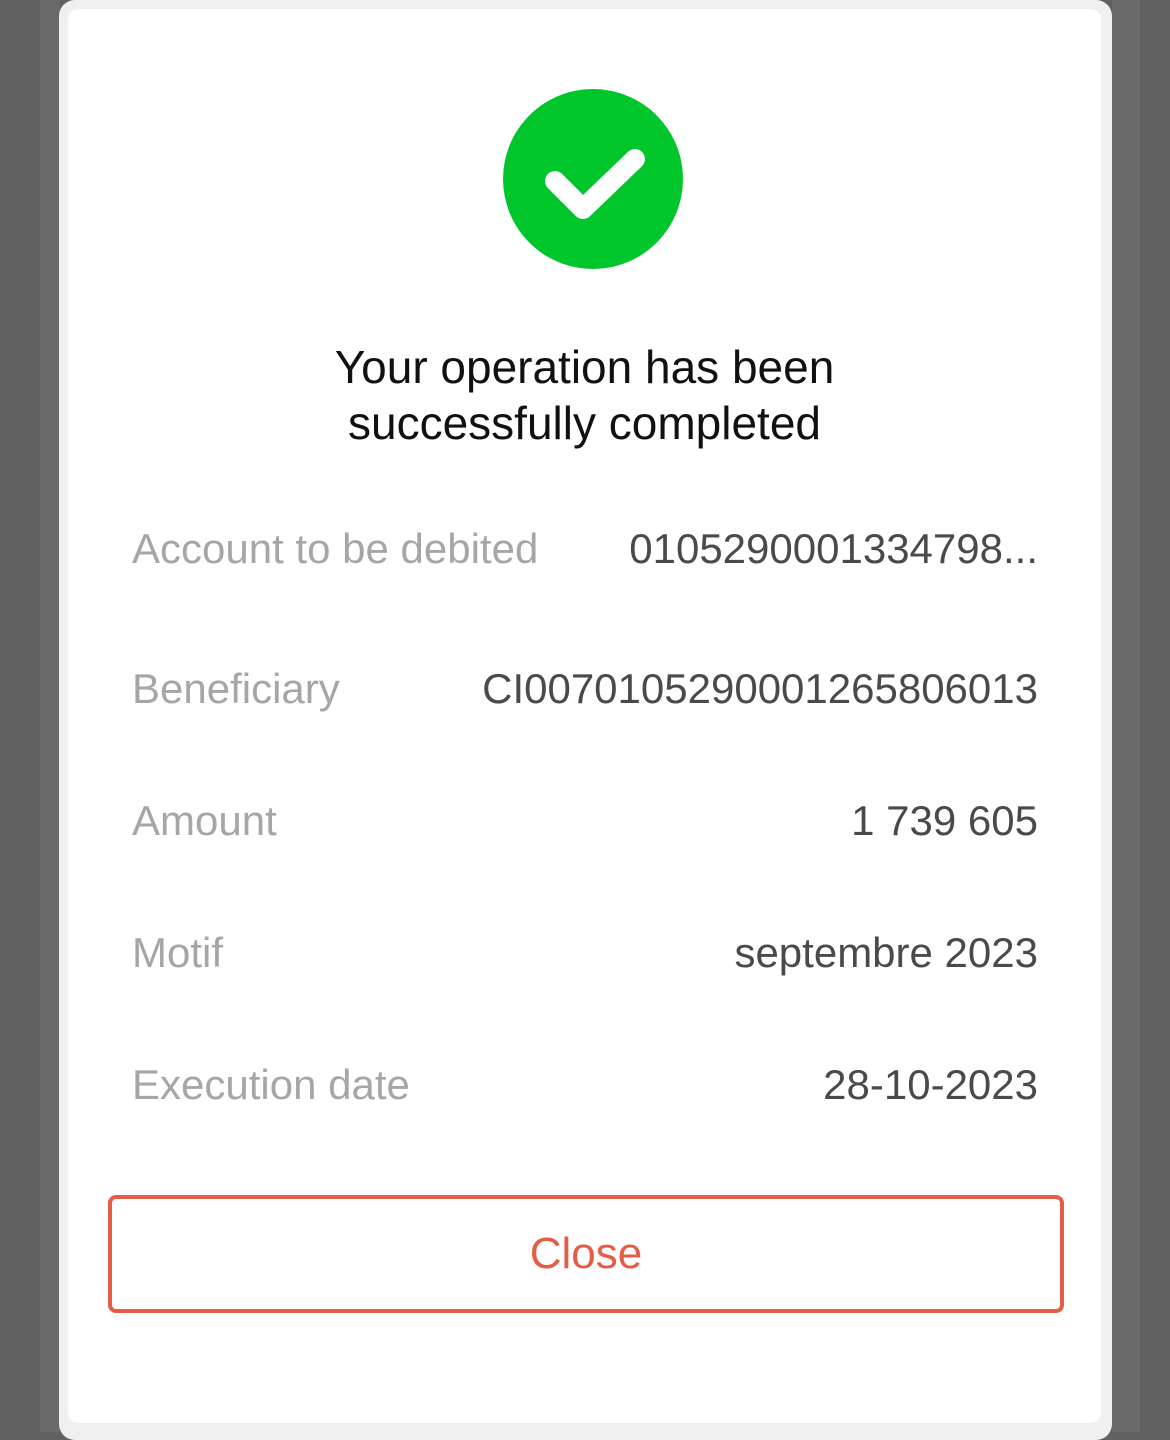  I want to click on detail-value-amount: 1 739 605, so click(944, 820).